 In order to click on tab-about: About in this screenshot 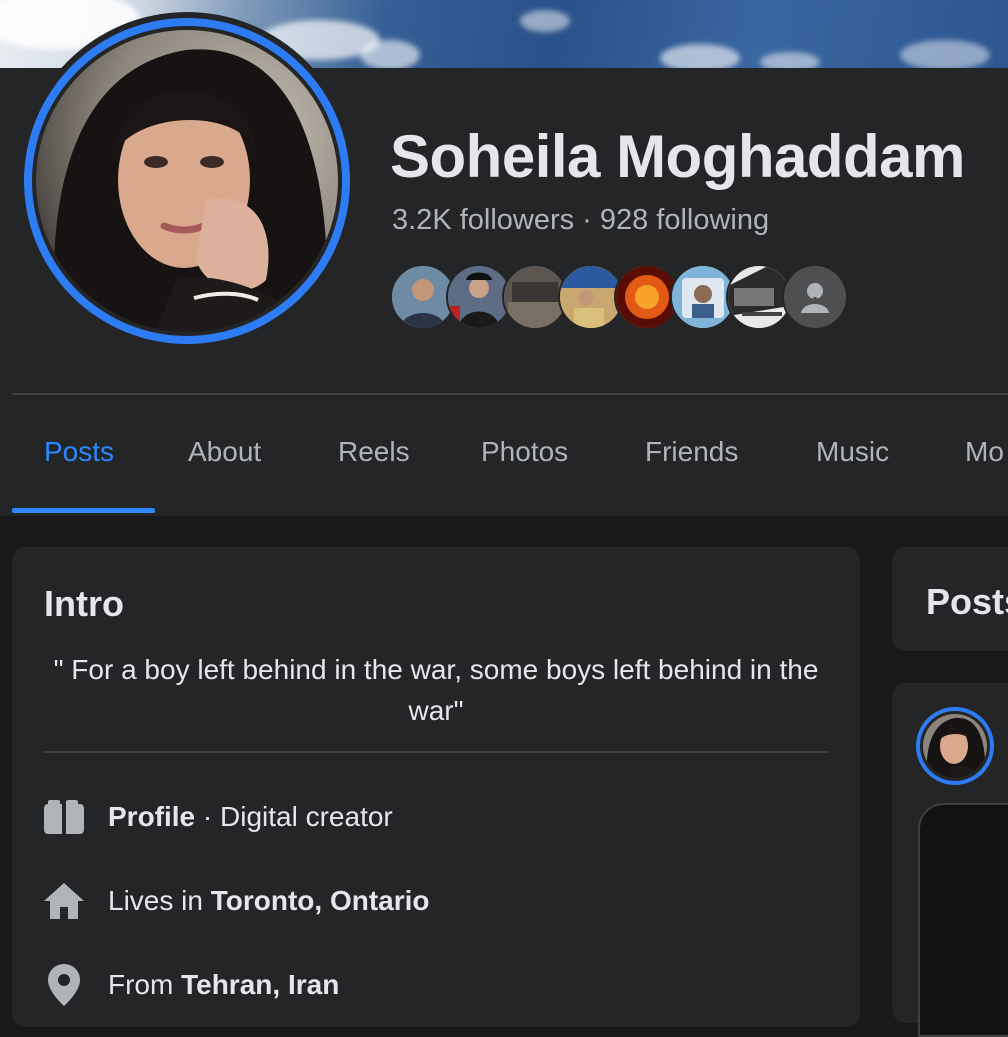, I will do `click(224, 452)`.